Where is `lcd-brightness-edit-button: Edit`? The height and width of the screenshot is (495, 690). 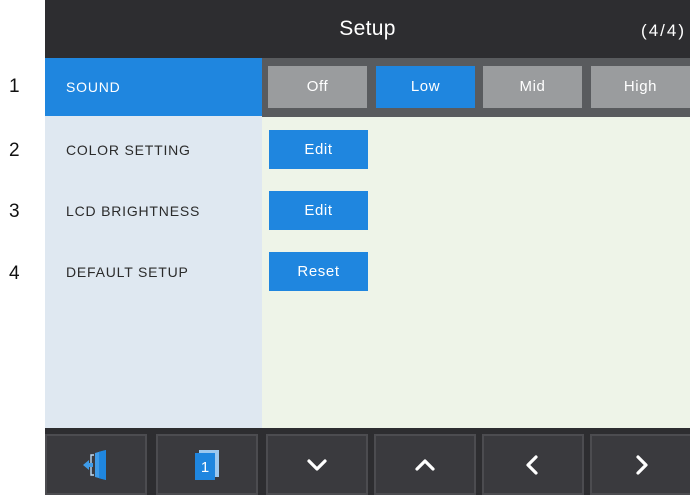 lcd-brightness-edit-button: Edit is located at coordinates (318, 210).